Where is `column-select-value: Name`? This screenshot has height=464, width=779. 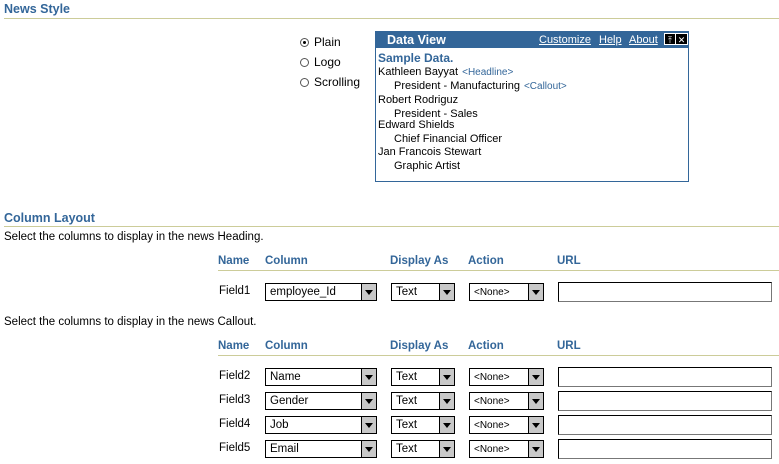
column-select-value: Name is located at coordinates (285, 377).